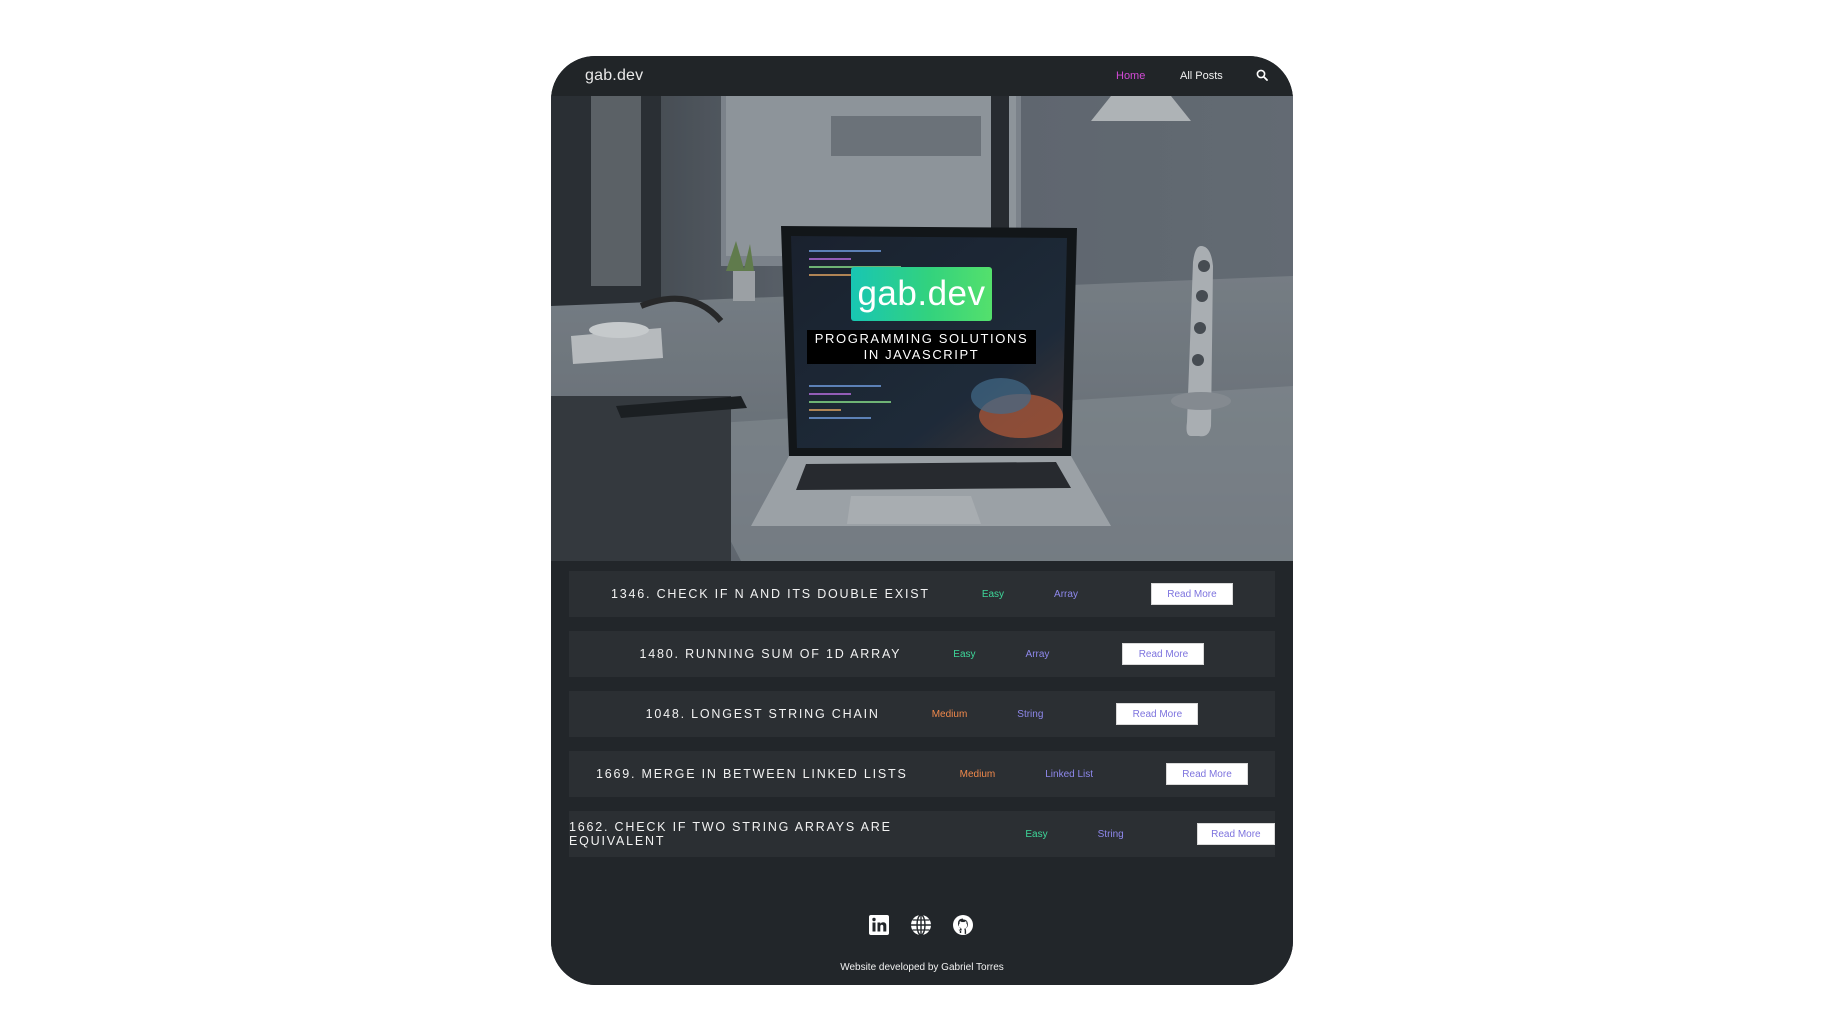 The image size is (1837, 1034). I want to click on brand-logo: gab.dev, so click(614, 76).